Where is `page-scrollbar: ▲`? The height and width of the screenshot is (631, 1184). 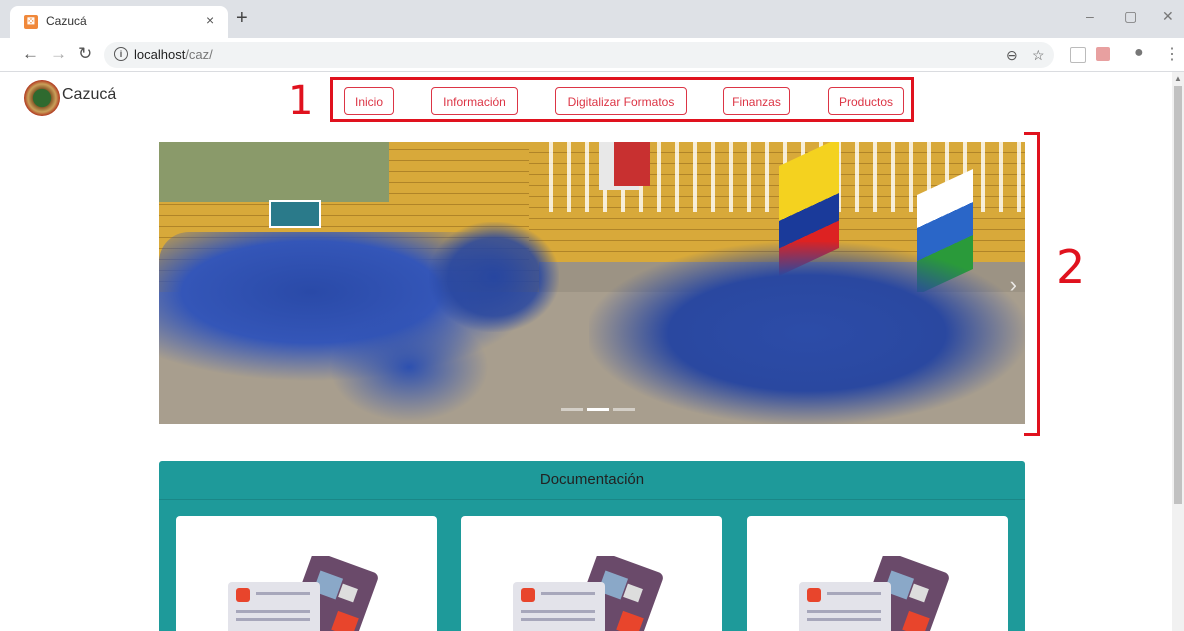
page-scrollbar: ▲ is located at coordinates (1178, 351).